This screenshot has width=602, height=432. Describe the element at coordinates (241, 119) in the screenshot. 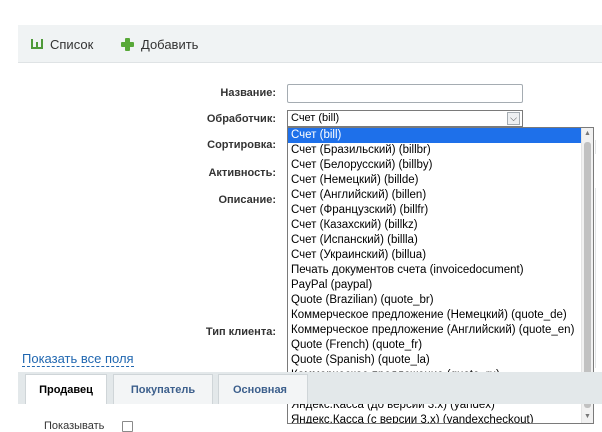

I see `handler-label: Обработчик:` at that location.